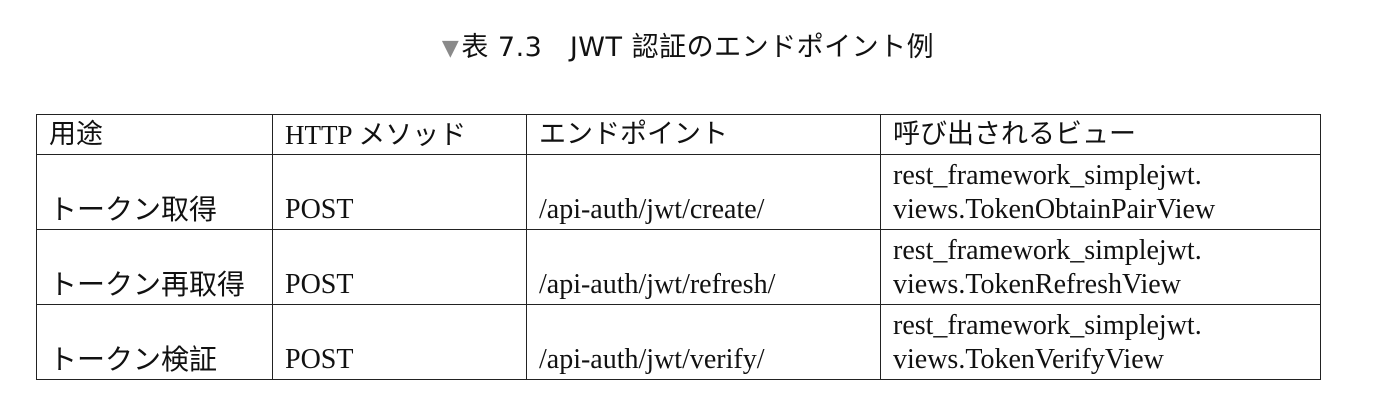 The image size is (1376, 412). Describe the element at coordinates (1054, 209) in the screenshot. I see `view-class-line: views.TokenObtainPairView` at that location.